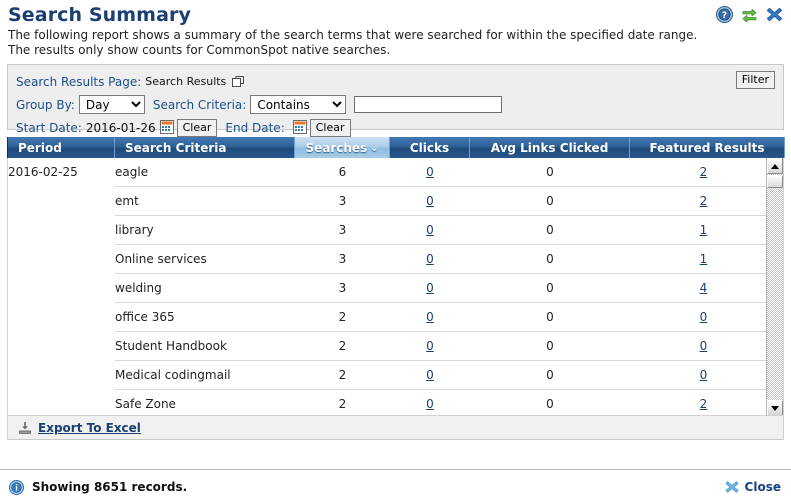 Image resolution: width=791 pixels, height=504 pixels. Describe the element at coordinates (25, 428) in the screenshot. I see `excel-export-icon` at that location.